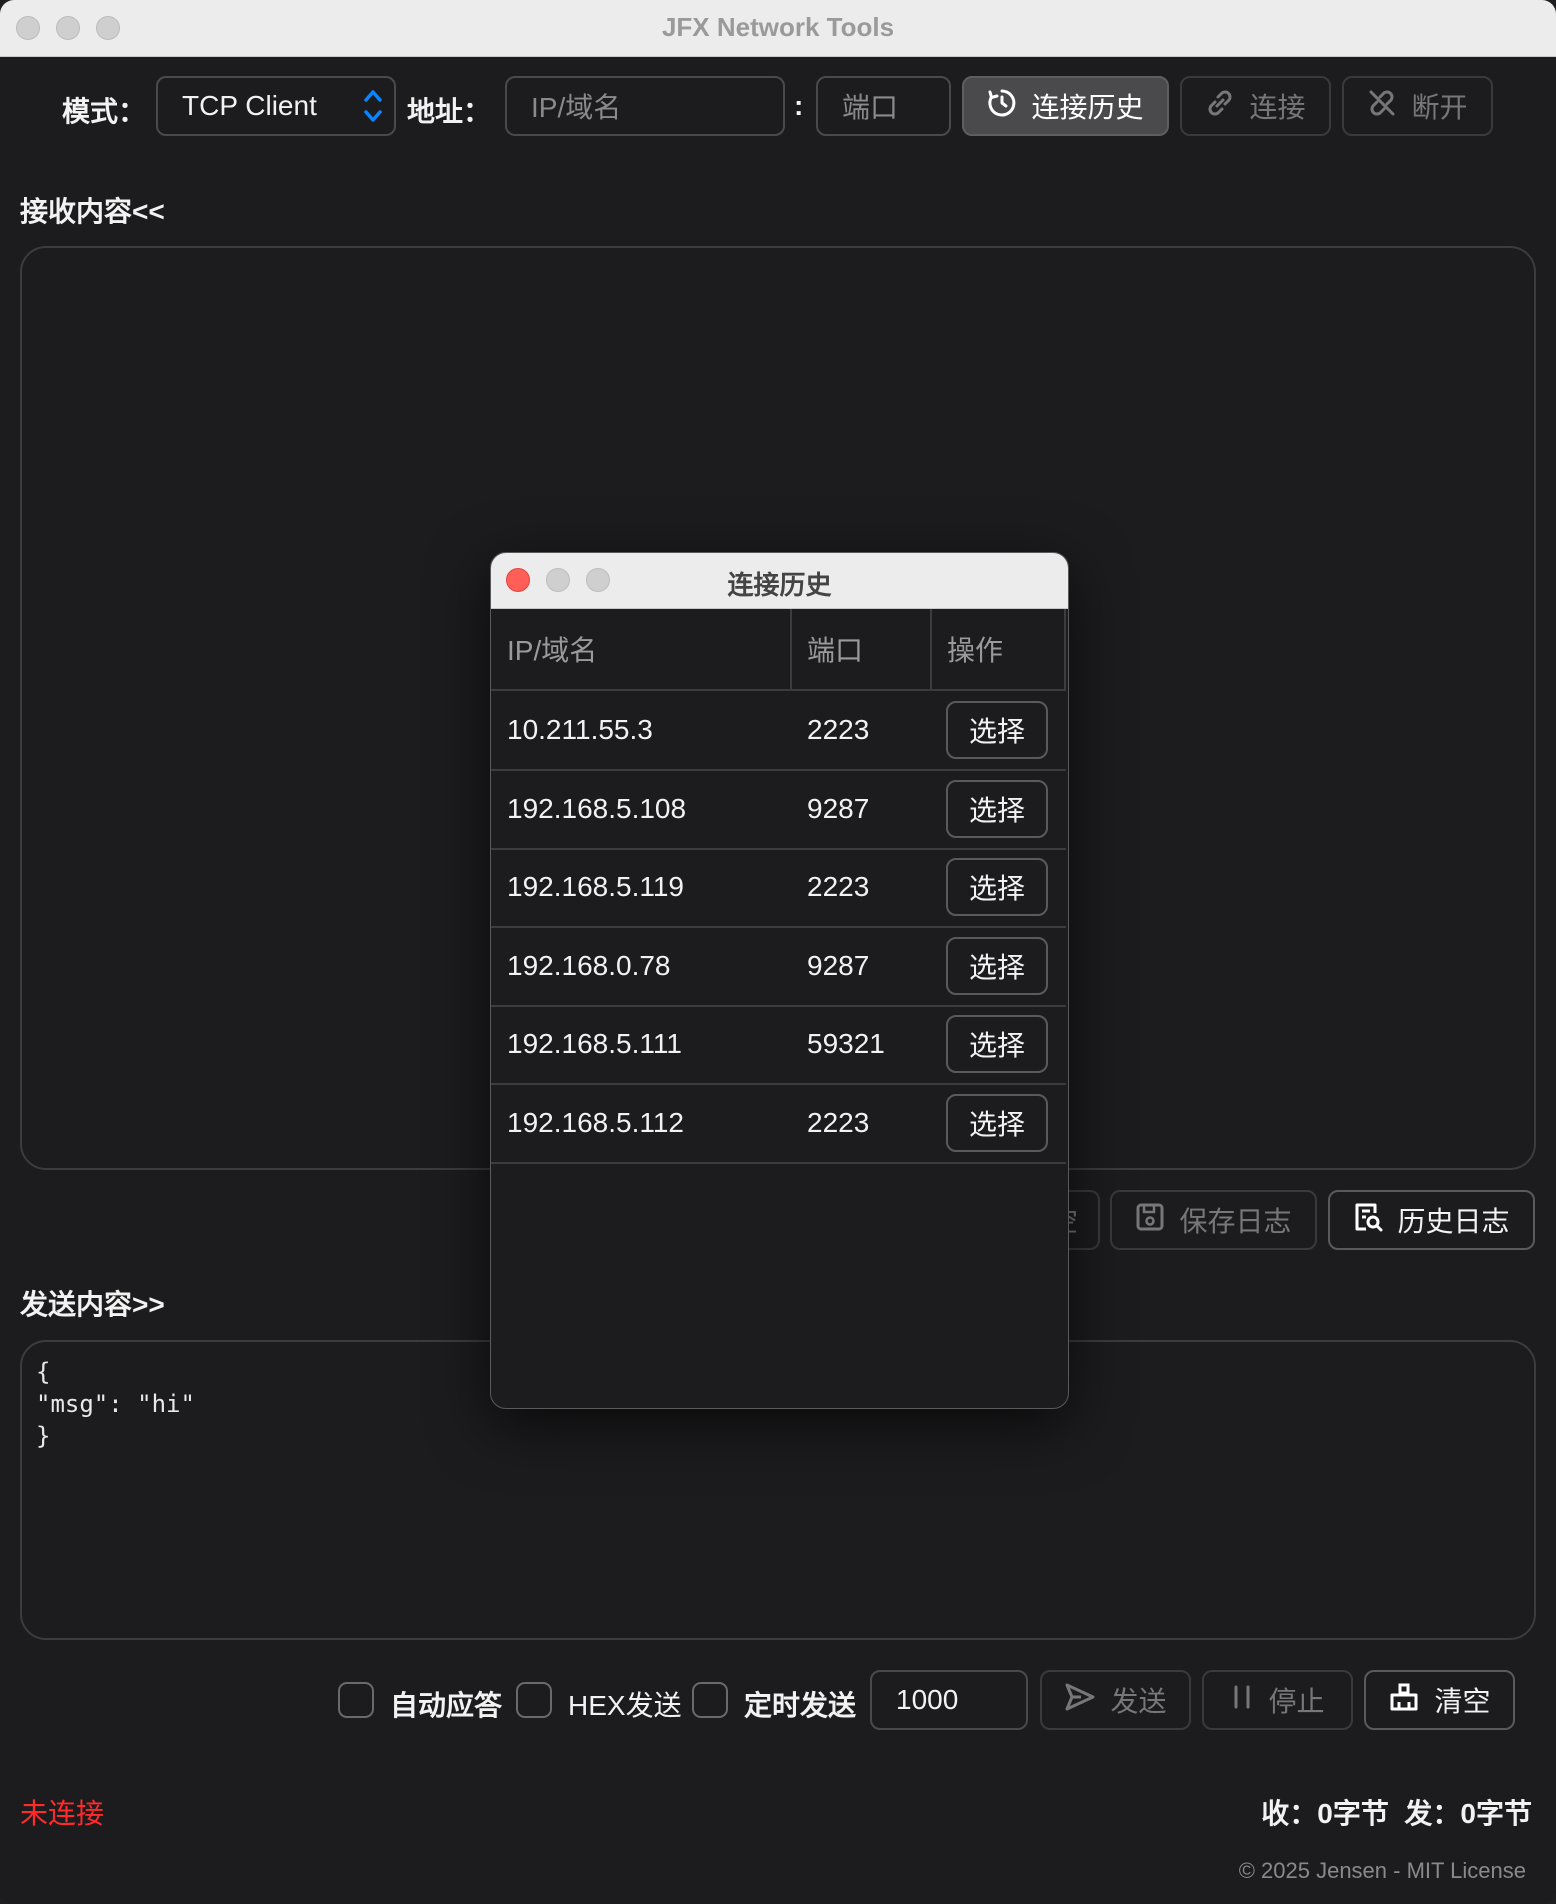 The image size is (1556, 1904). I want to click on send-button: 发送, so click(1115, 1700).